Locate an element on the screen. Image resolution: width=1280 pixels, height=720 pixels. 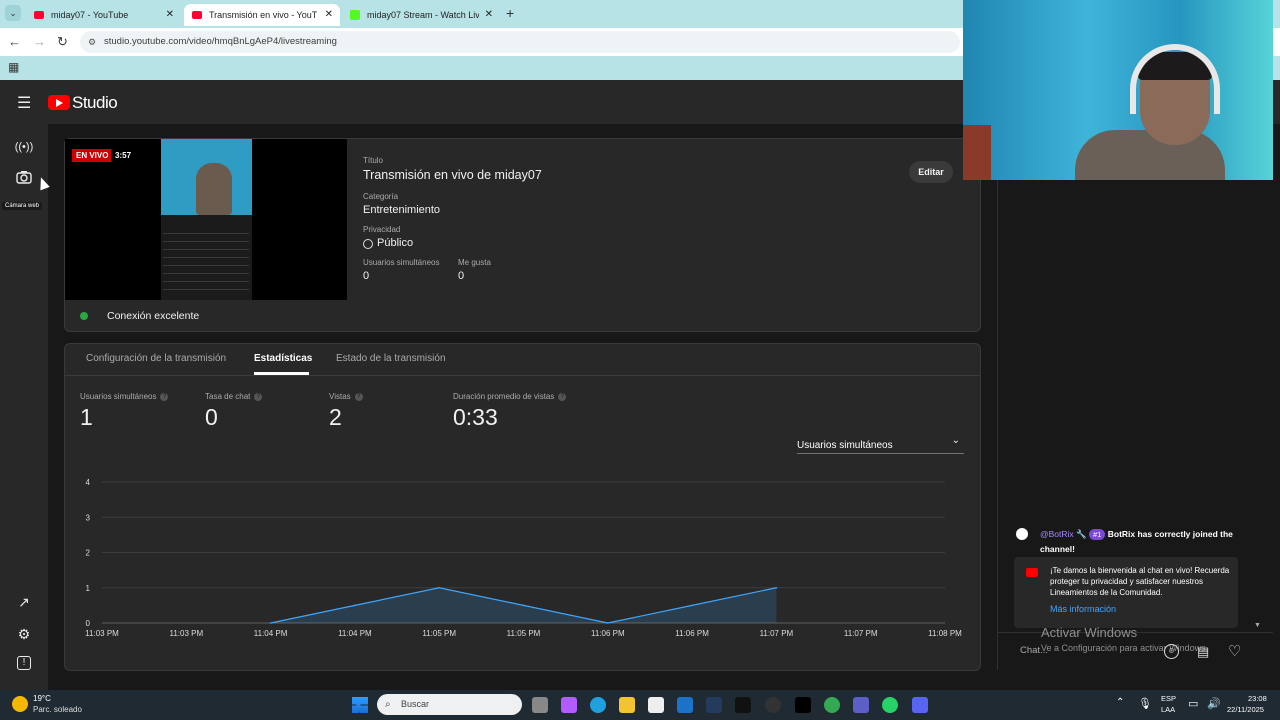
chart-y-tick-label: 4 is located at coordinates (88, 482).